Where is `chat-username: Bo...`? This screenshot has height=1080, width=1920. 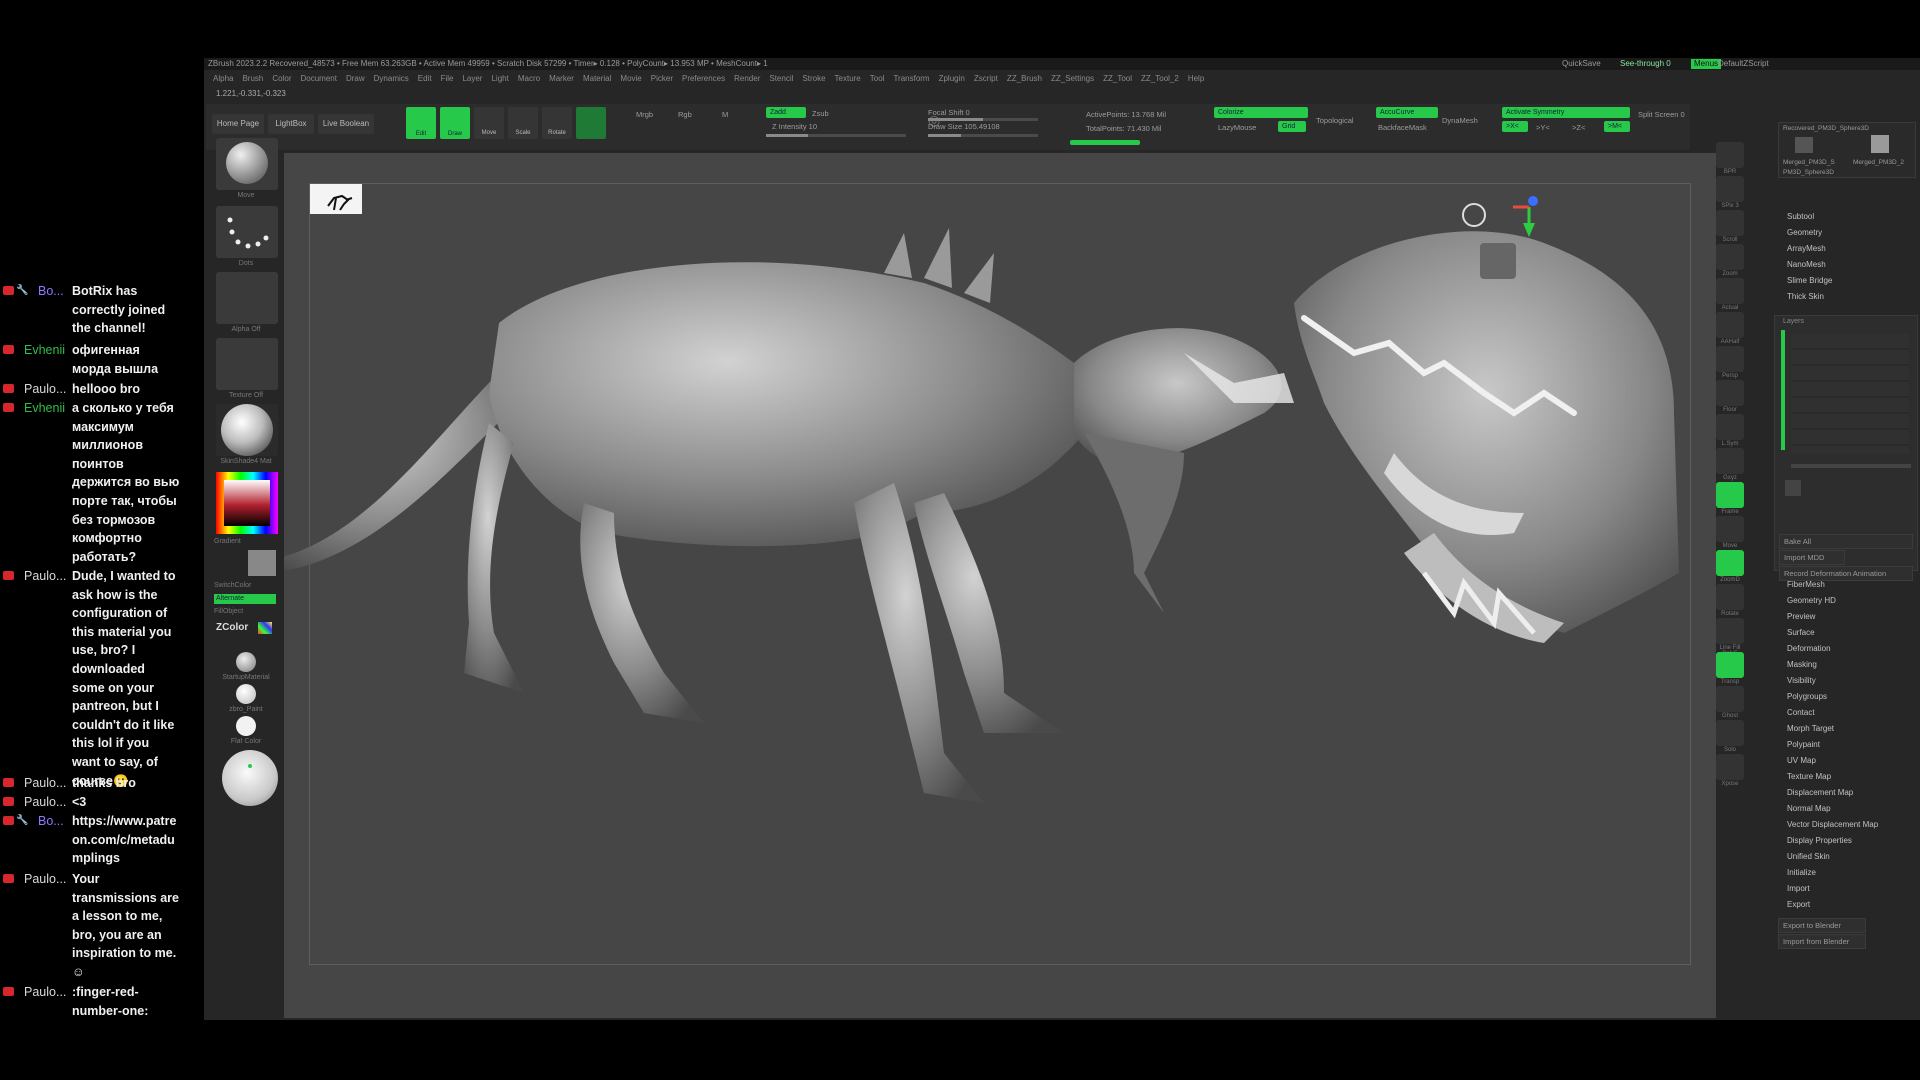
chat-username: Bo... is located at coordinates (51, 291).